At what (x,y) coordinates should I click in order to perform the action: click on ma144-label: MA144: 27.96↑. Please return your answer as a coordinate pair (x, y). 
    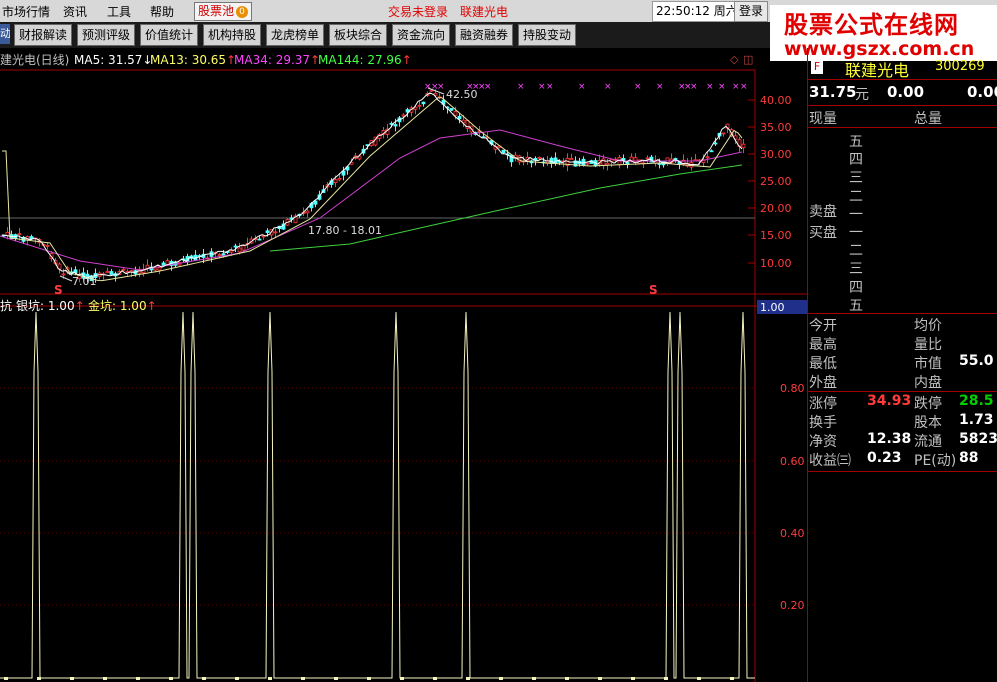
    Looking at the image, I should click on (365, 60).